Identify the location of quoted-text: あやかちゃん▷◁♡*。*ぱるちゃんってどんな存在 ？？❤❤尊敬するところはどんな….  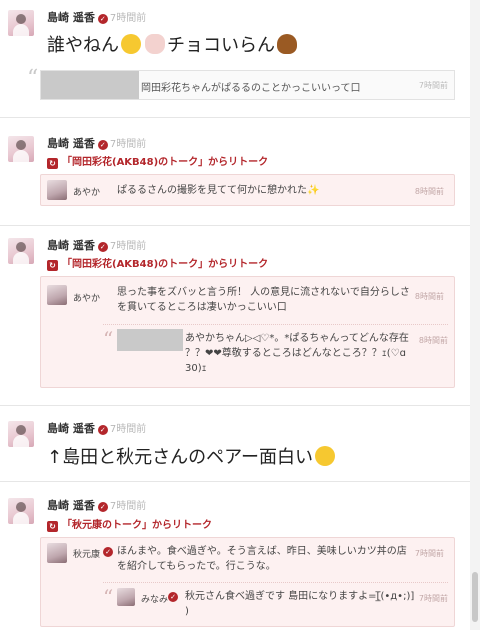
(297, 353).